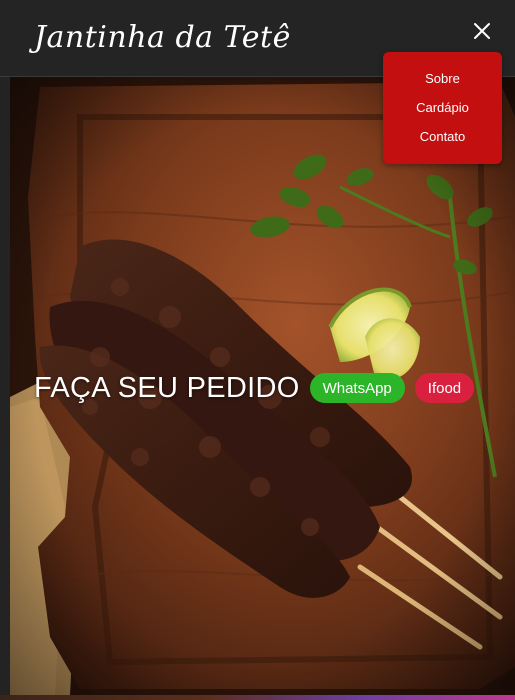 The image size is (515, 700). I want to click on brand-logo-text: Jantinha da Tetê, so click(162, 37).